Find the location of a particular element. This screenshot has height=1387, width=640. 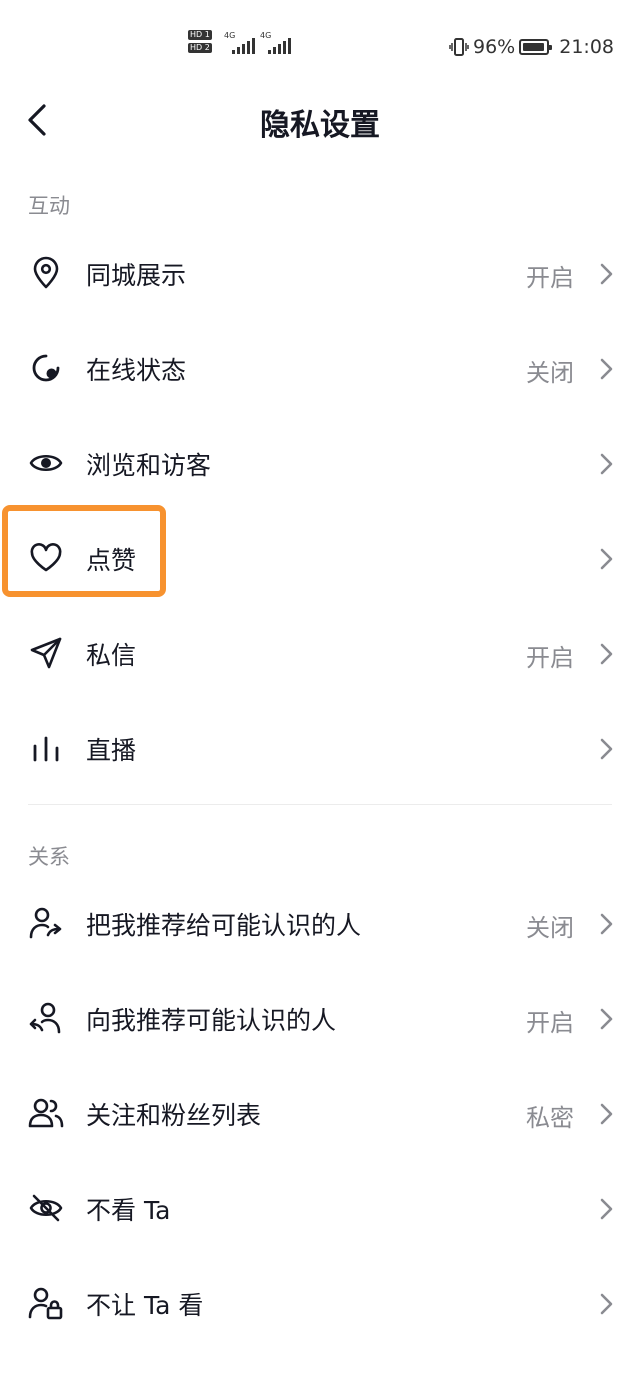

section-label-interaction: 互动 is located at coordinates (49, 206).